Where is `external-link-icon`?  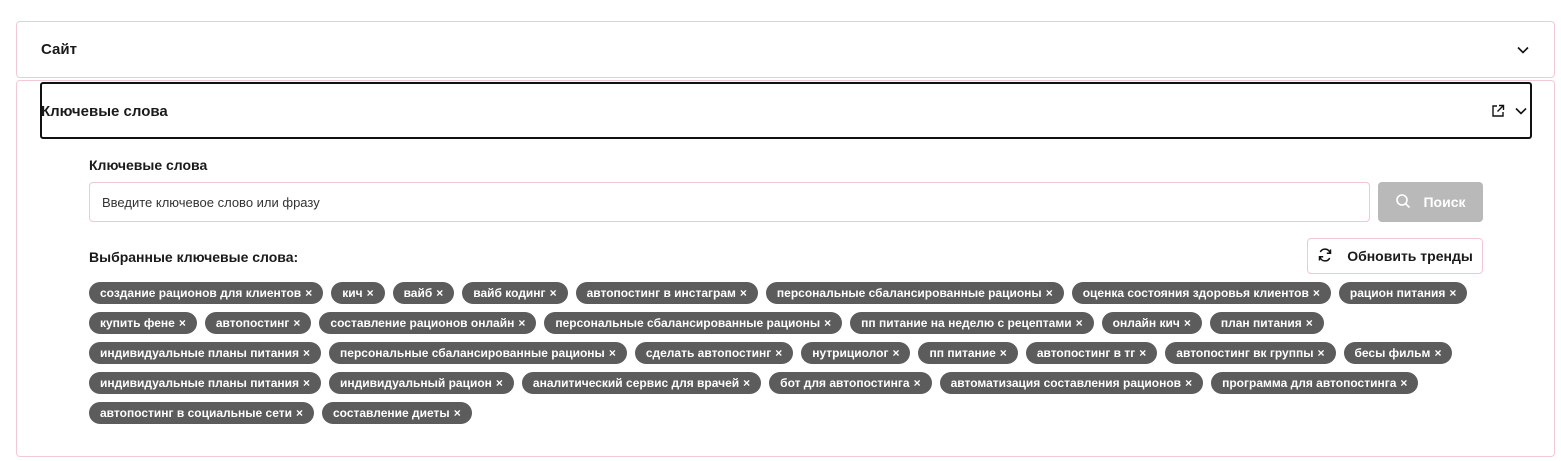
external-link-icon is located at coordinates (1498, 111).